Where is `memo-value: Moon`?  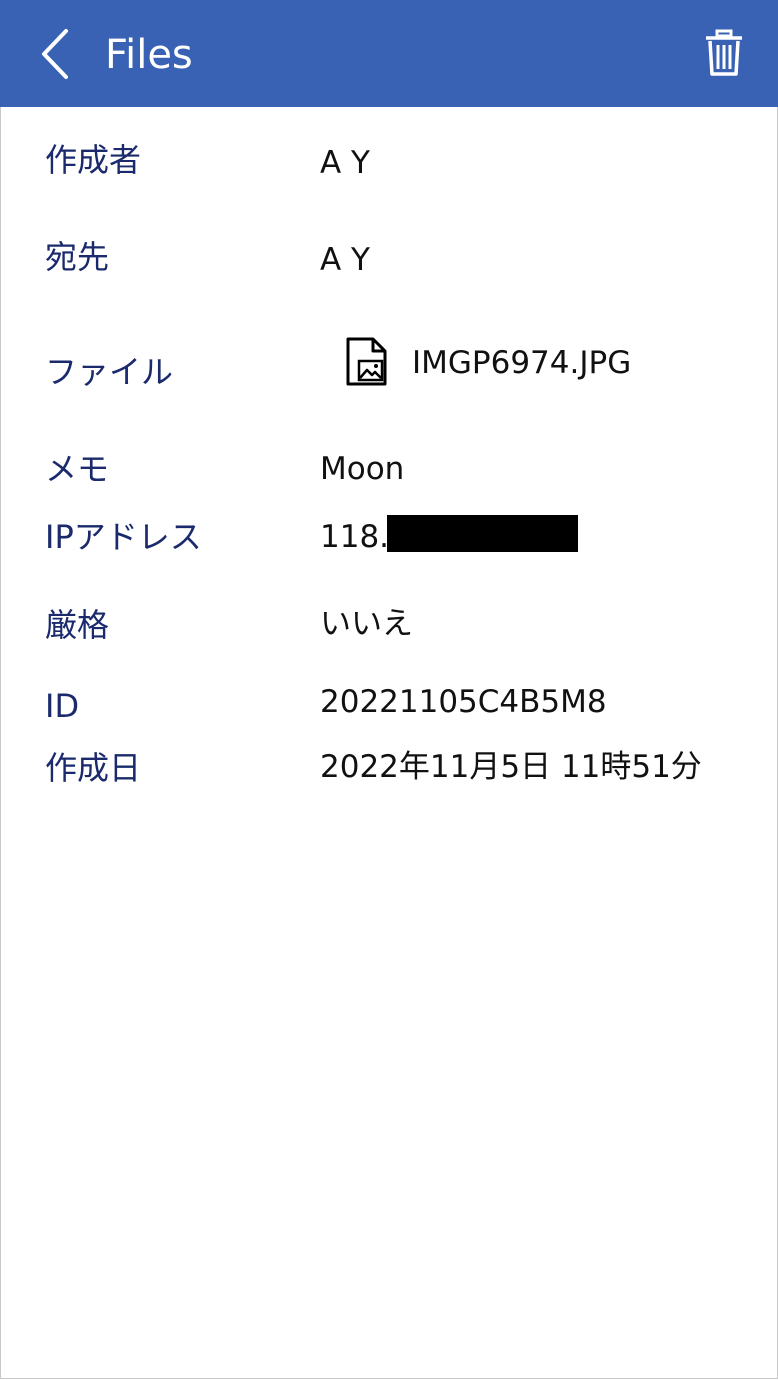
memo-value: Moon is located at coordinates (362, 469).